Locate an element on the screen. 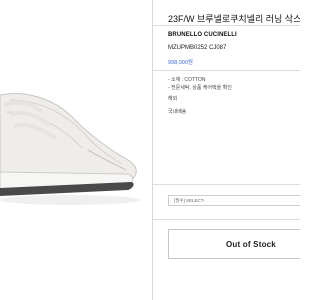  option-select-value: [필수] SELECT- is located at coordinates (189, 200).